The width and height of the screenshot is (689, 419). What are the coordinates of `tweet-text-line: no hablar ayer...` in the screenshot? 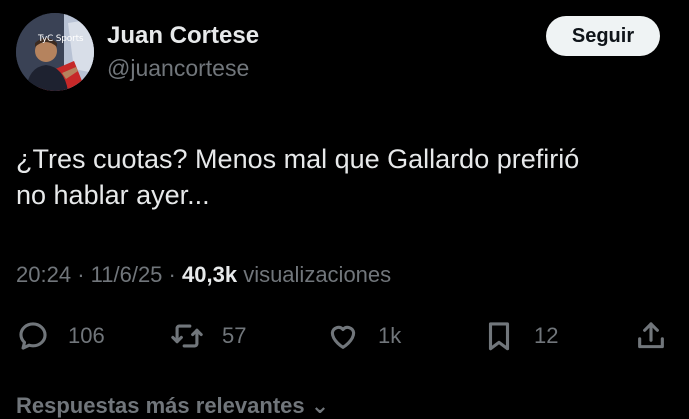 It's located at (113, 195).